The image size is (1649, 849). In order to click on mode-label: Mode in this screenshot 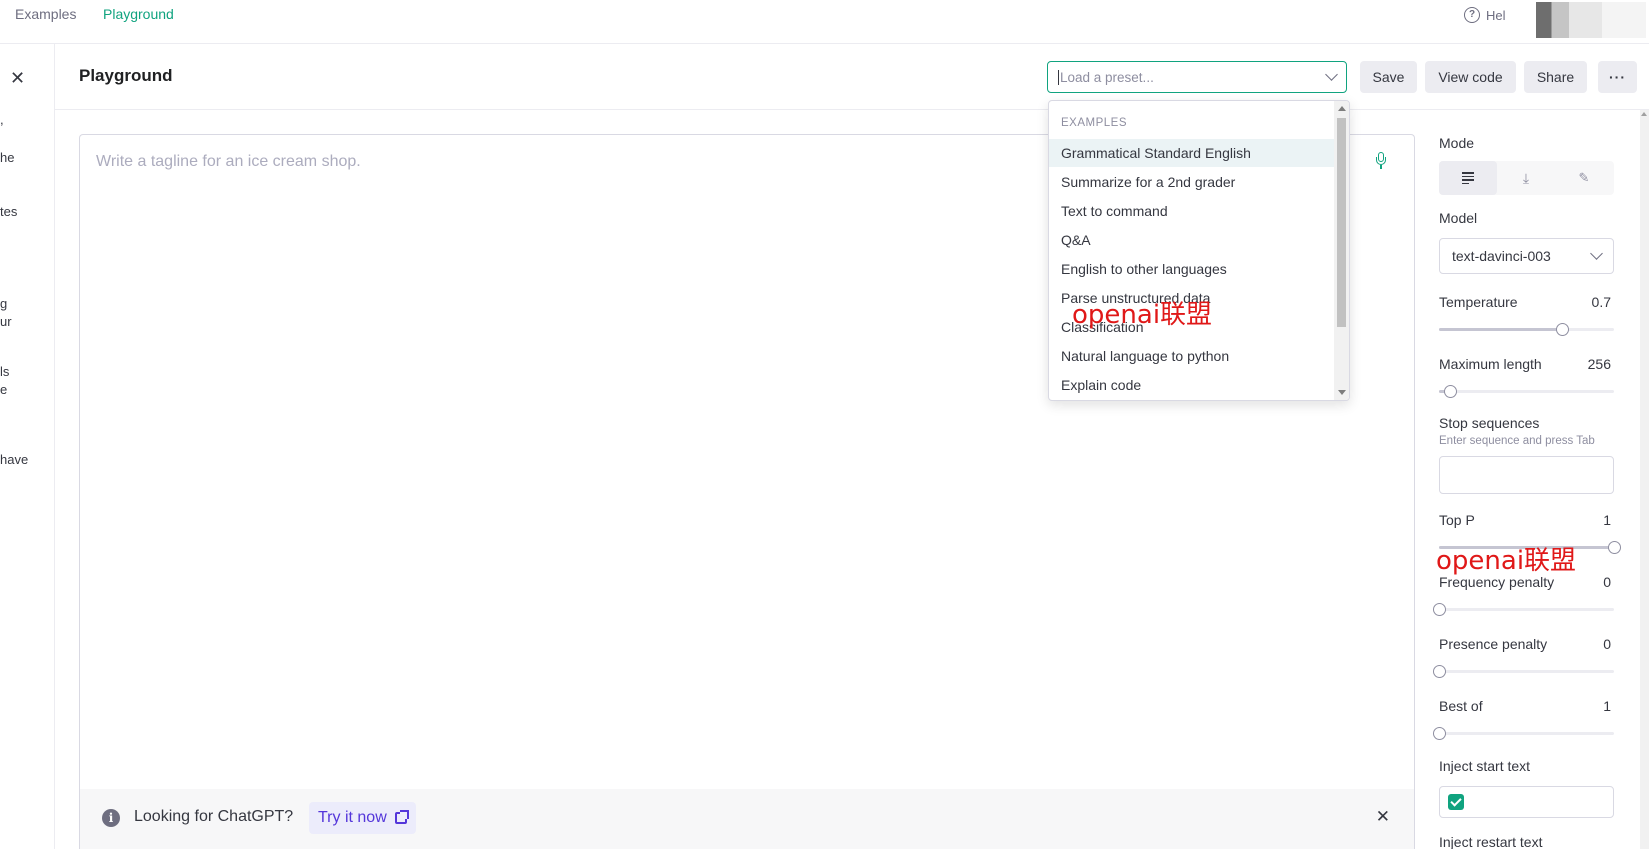, I will do `click(1457, 143)`.